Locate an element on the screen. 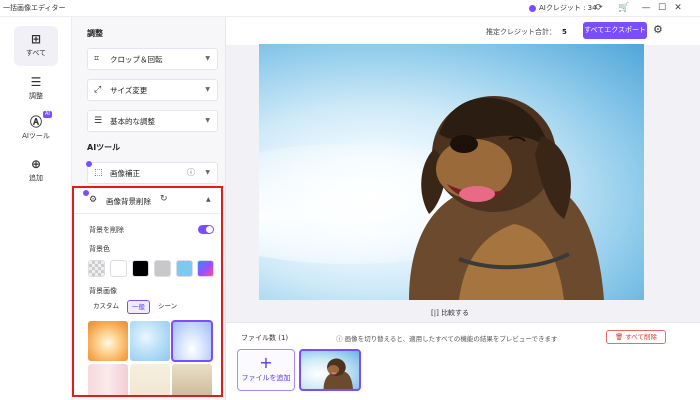  file-info: ⓘ 画像を切り替えると、適用したすべての機能の結果をプレビューできます is located at coordinates (447, 338).